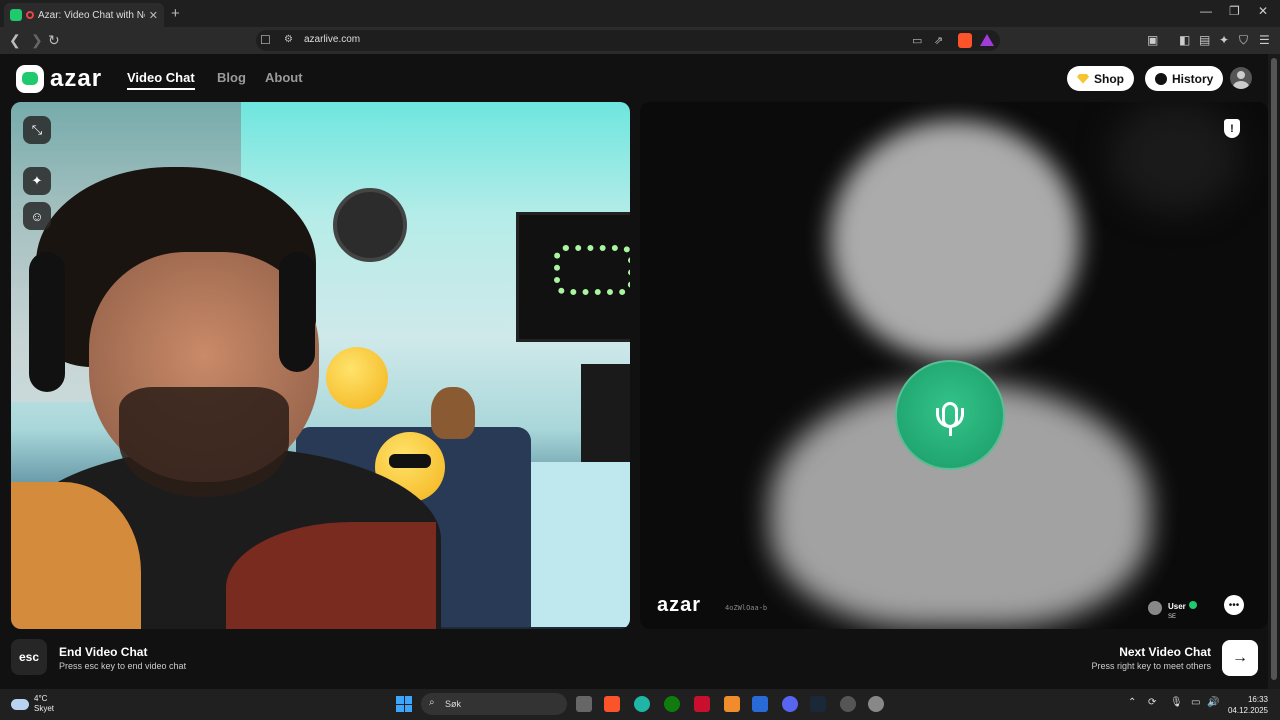  Describe the element at coordinates (1195, 702) in the screenshot. I see `network-icon: ▭` at that location.